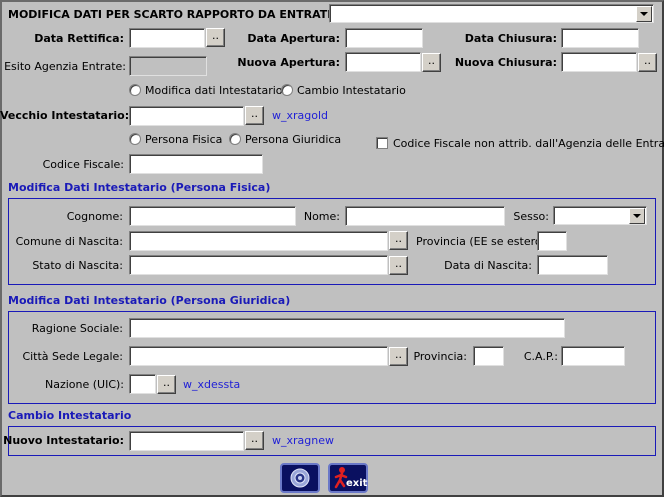 This screenshot has width=664, height=497. What do you see at coordinates (357, 483) in the screenshot?
I see `exit-label: exit` at bounding box center [357, 483].